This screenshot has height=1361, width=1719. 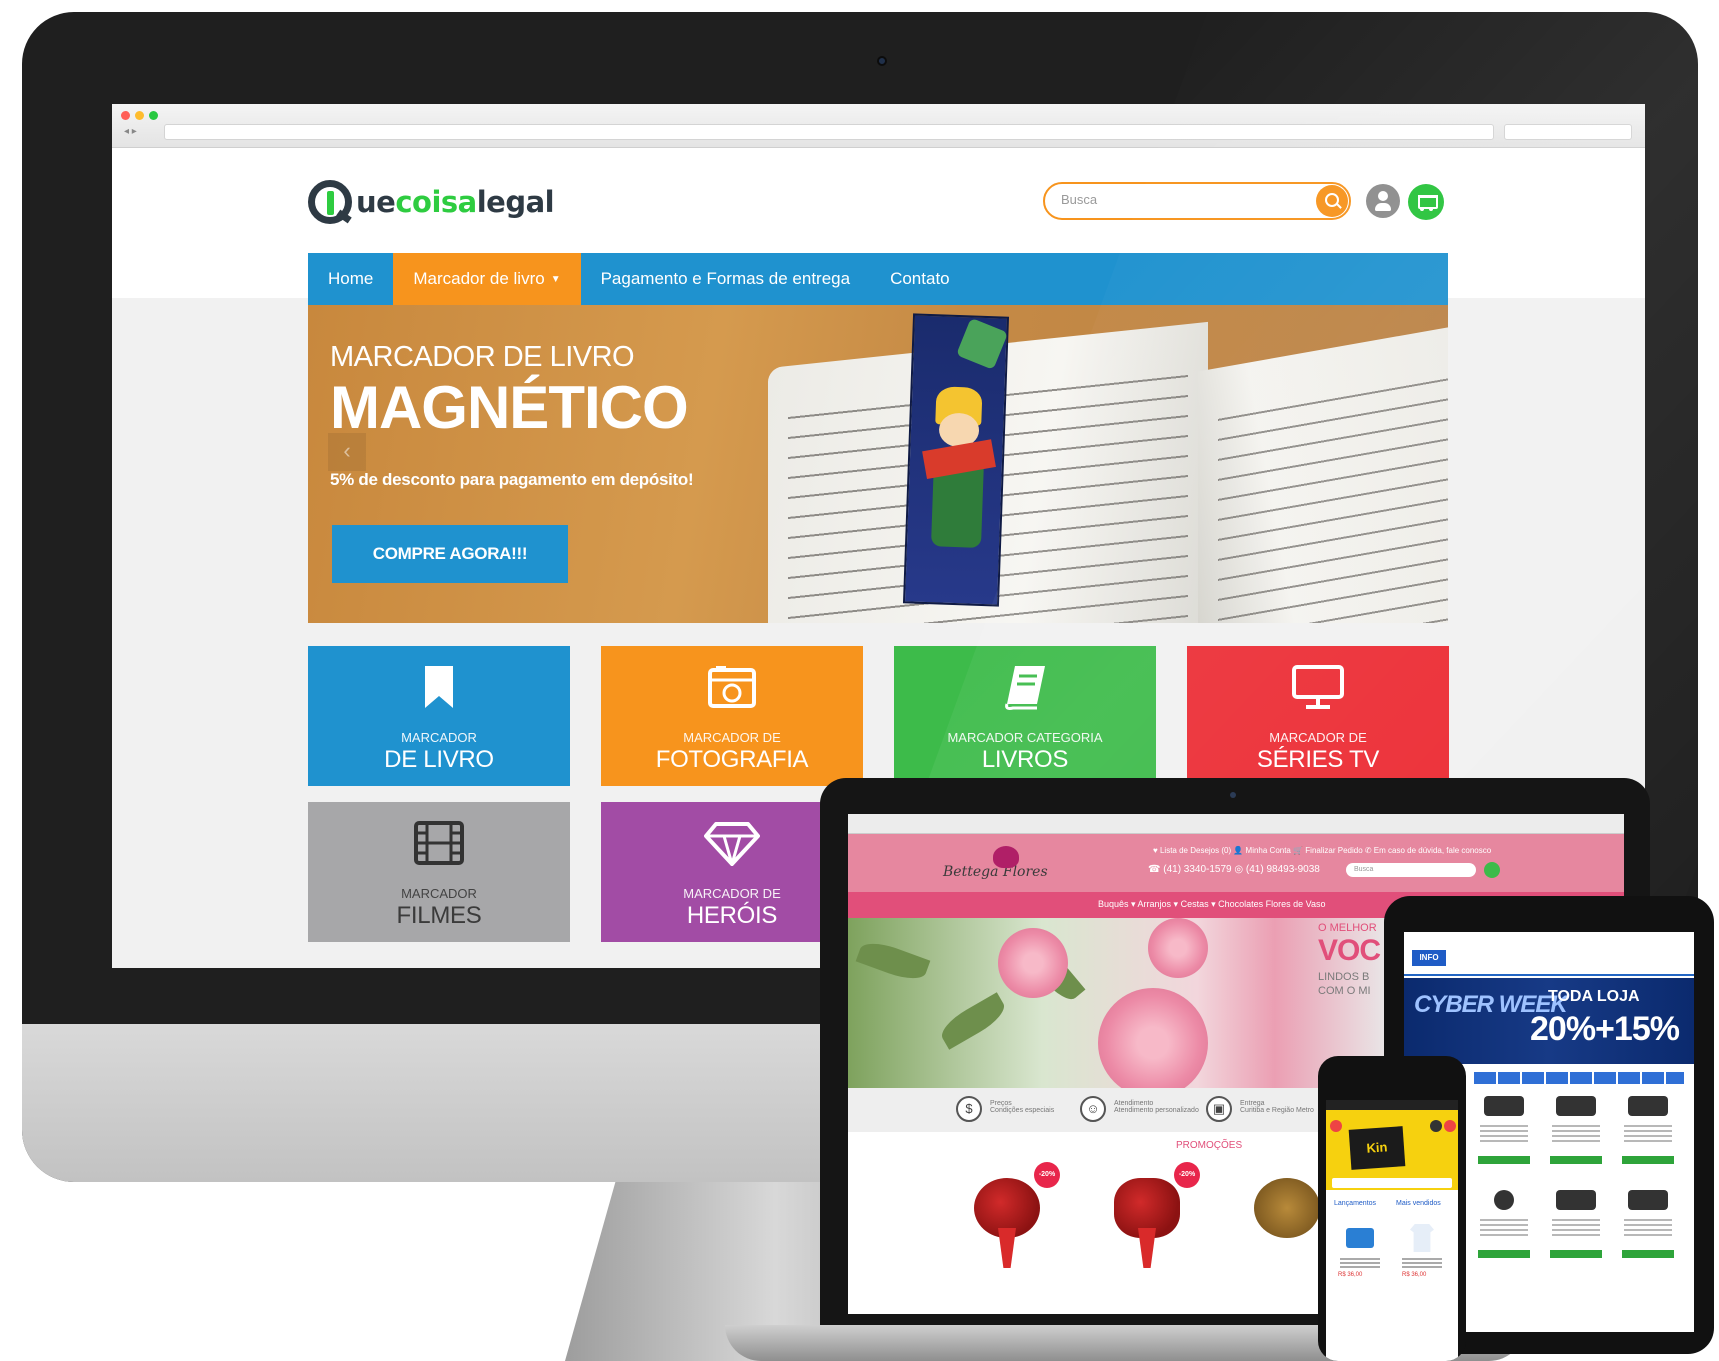 I want to click on tablet-promo-banner: CYBER WEEK TODA LOJA 20%+15%, so click(x=1549, y=1021).